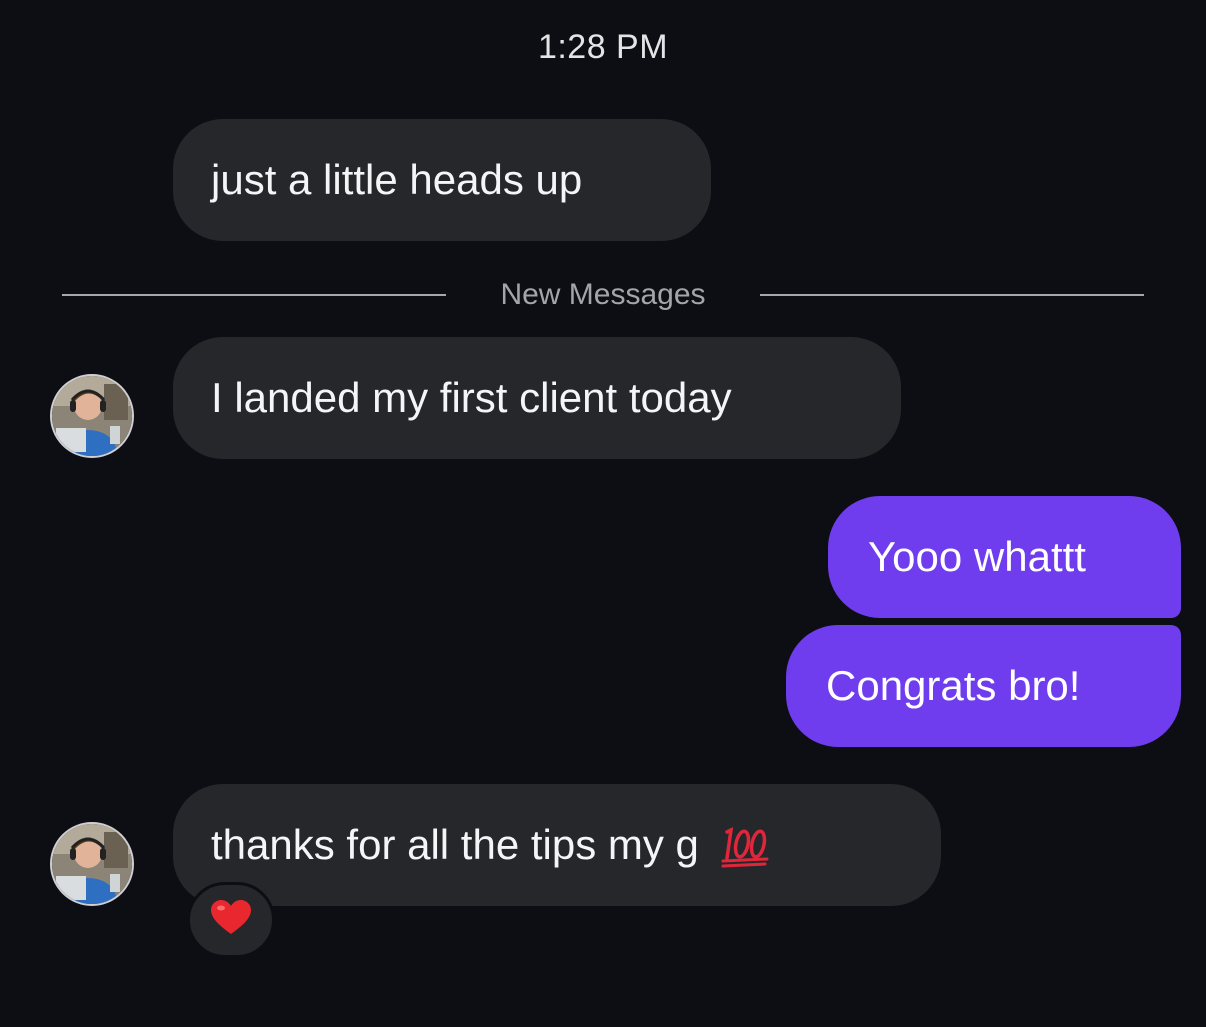 Image resolution: width=1206 pixels, height=1027 pixels. What do you see at coordinates (254, 295) in the screenshot?
I see `divider-line-left` at bounding box center [254, 295].